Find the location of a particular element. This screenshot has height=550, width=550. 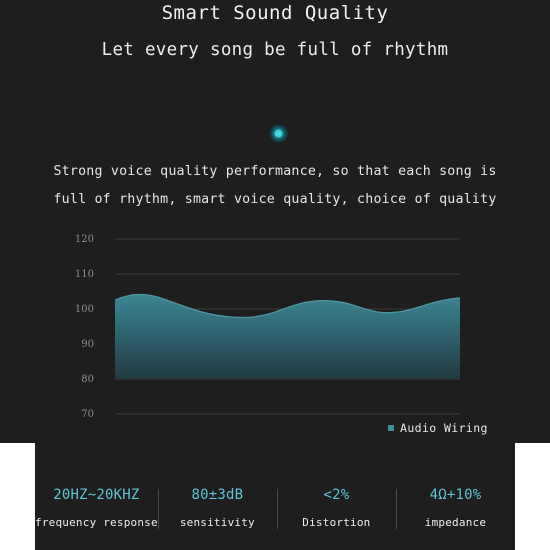

y-axis-tick-70: 70 is located at coordinates (87, 414).